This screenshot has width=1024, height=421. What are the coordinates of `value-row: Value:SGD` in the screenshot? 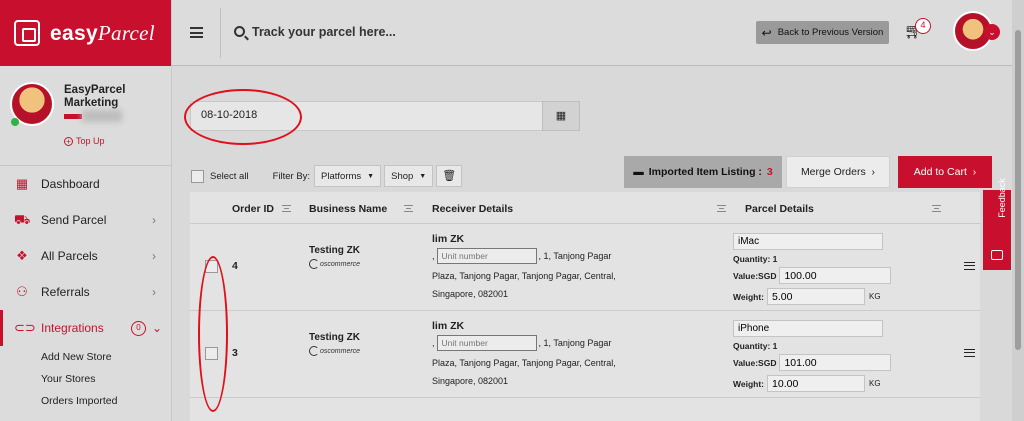 It's located at (812, 275).